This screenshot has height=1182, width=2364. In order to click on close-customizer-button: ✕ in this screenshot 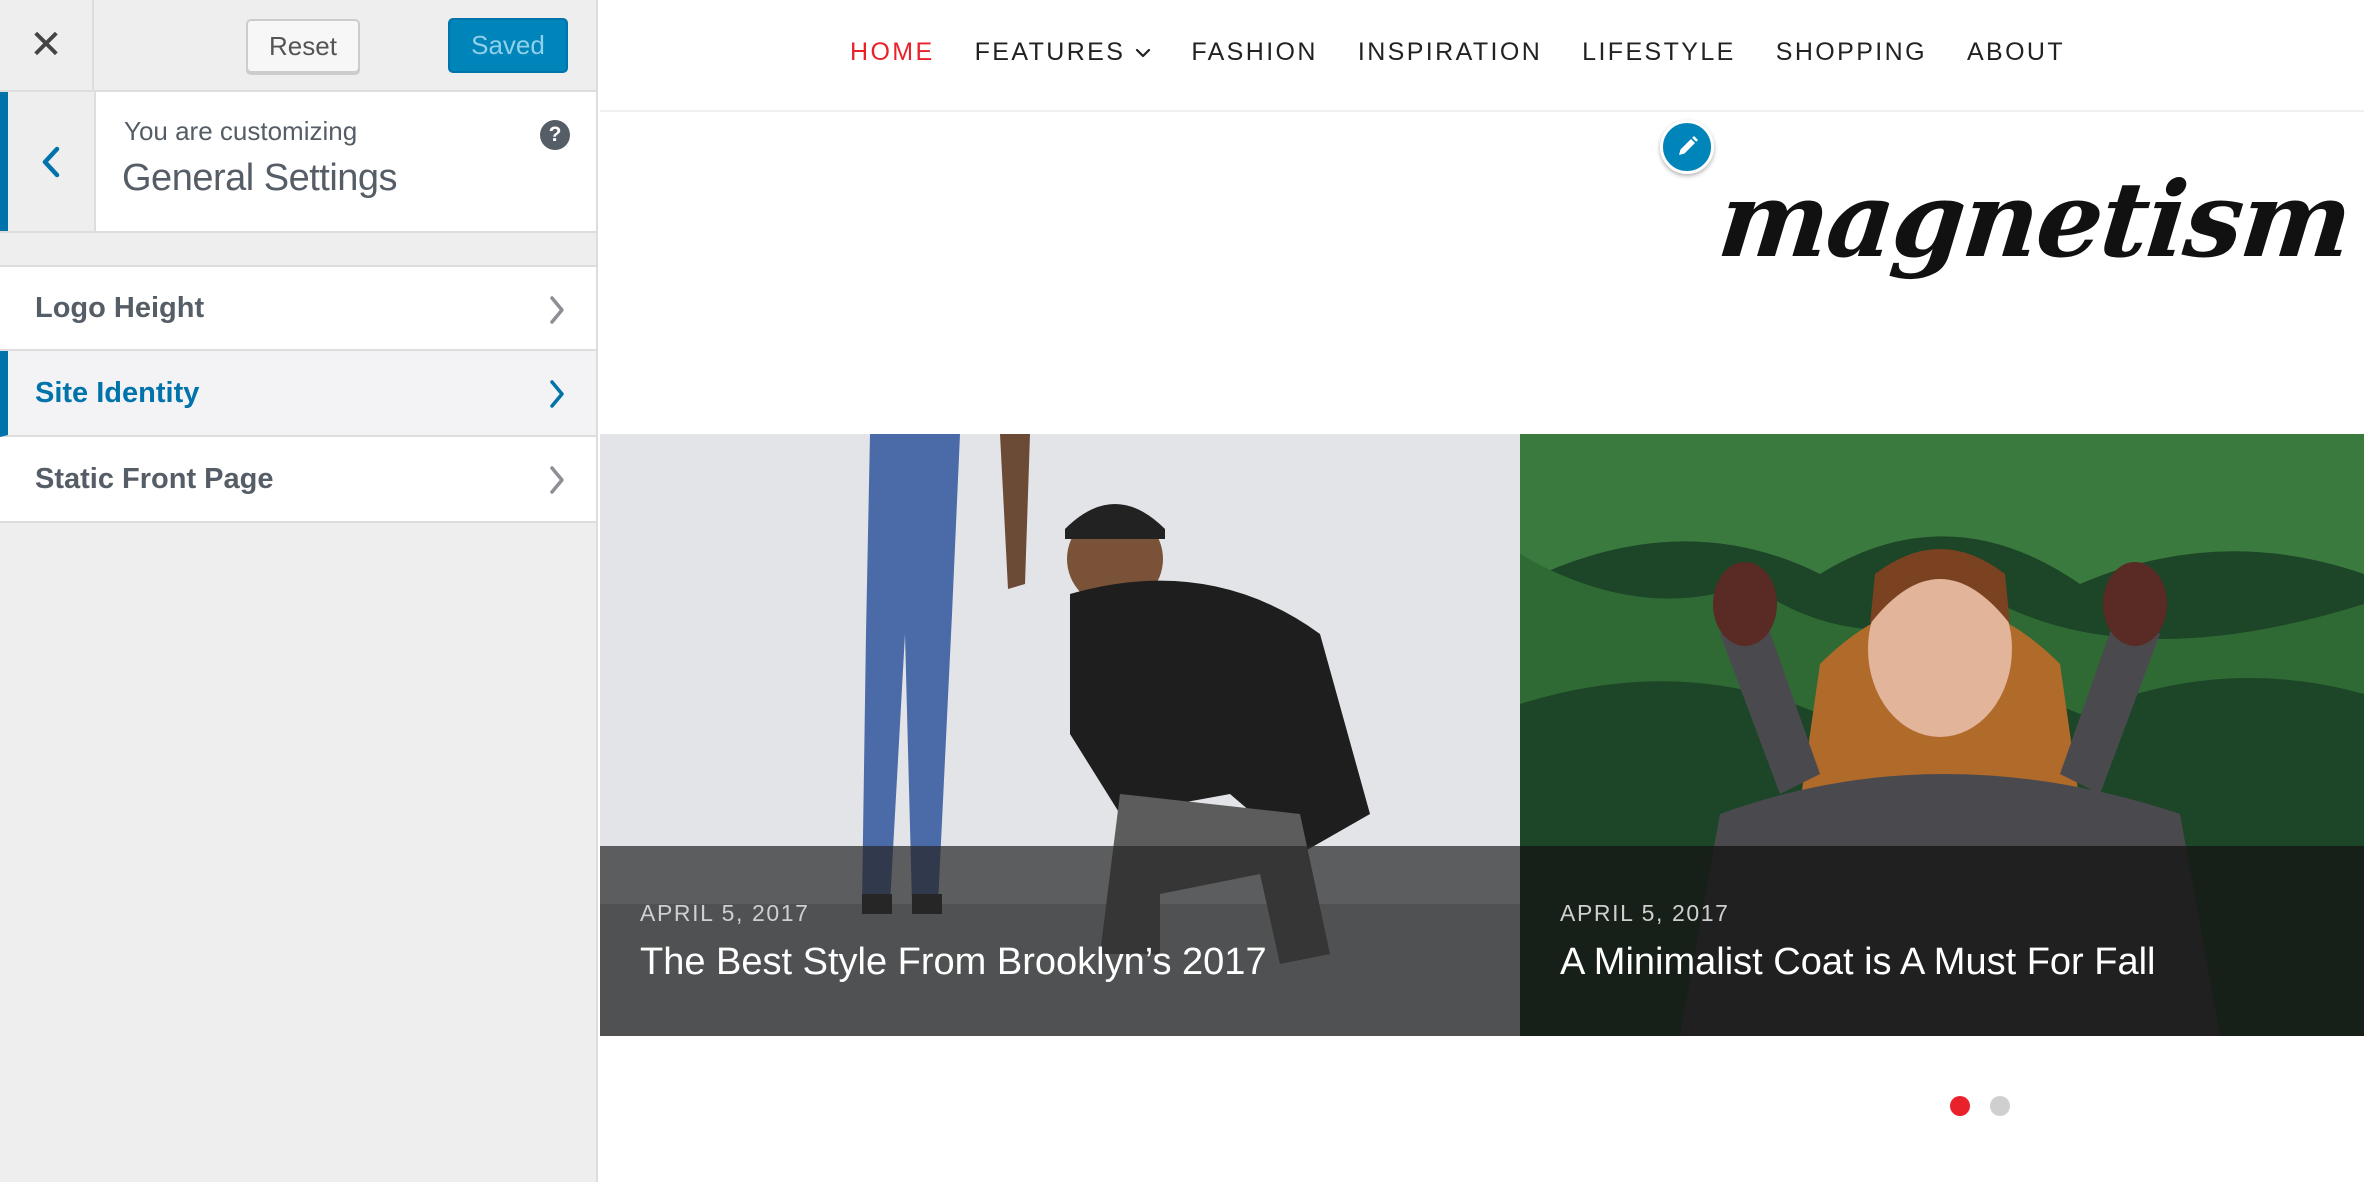, I will do `click(47, 45)`.